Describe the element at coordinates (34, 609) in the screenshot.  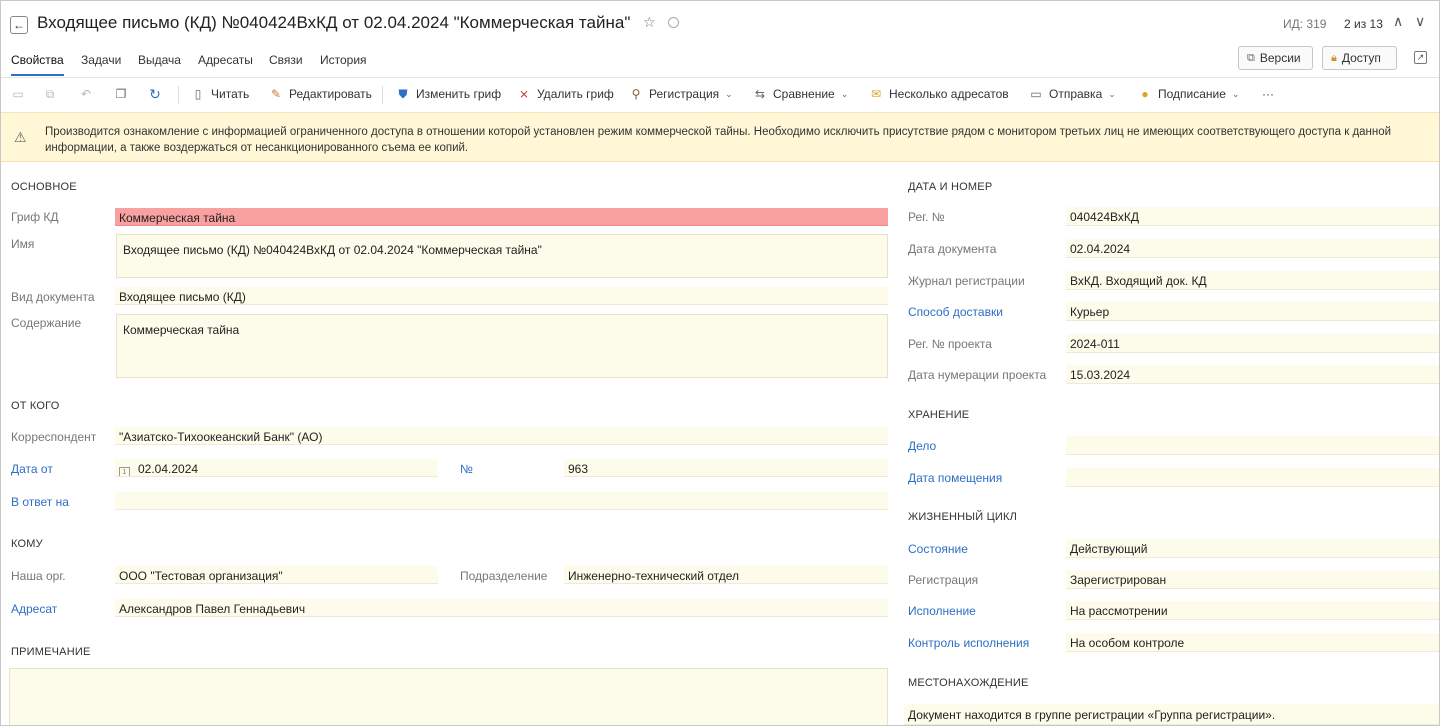
I see `addressee-label: Адресат` at that location.